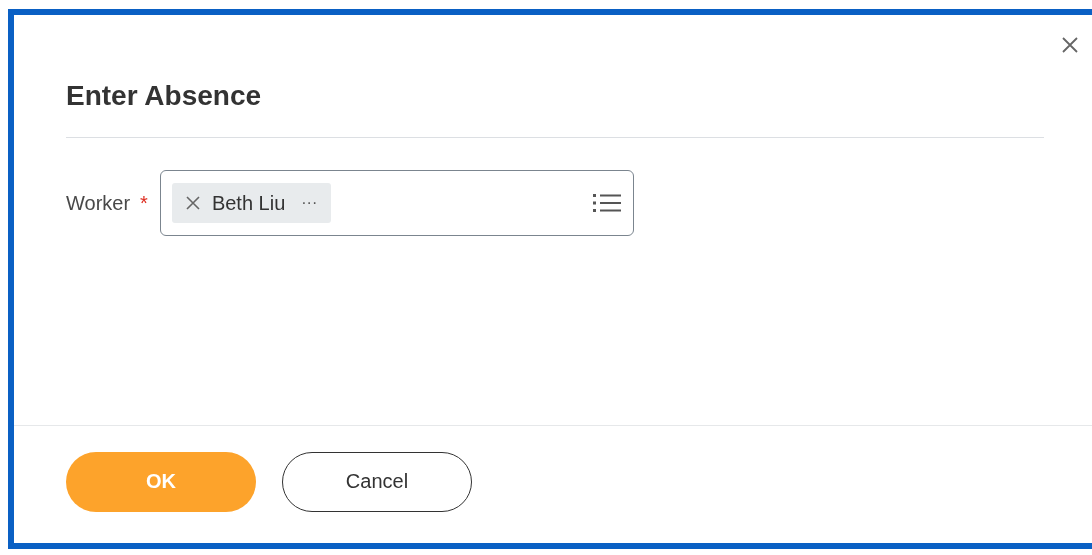 This screenshot has width=1092, height=555. What do you see at coordinates (248, 203) in the screenshot?
I see `worker-name: Beth Liu` at bounding box center [248, 203].